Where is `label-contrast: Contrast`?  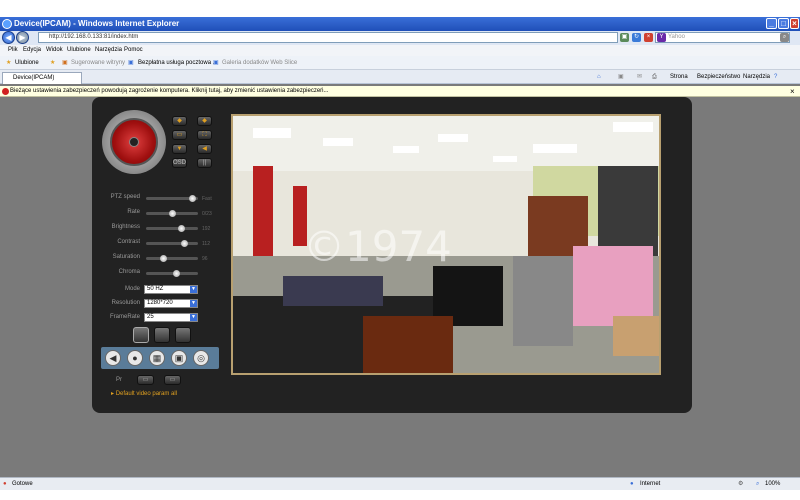
label-contrast: Contrast is located at coordinates (128, 242).